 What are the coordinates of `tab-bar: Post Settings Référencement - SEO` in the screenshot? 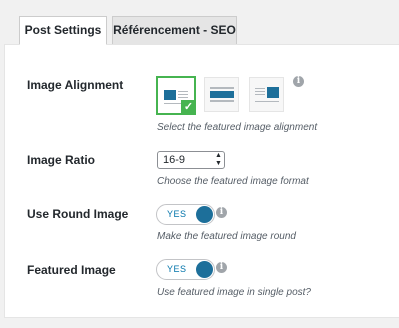 It's located at (199, 22).